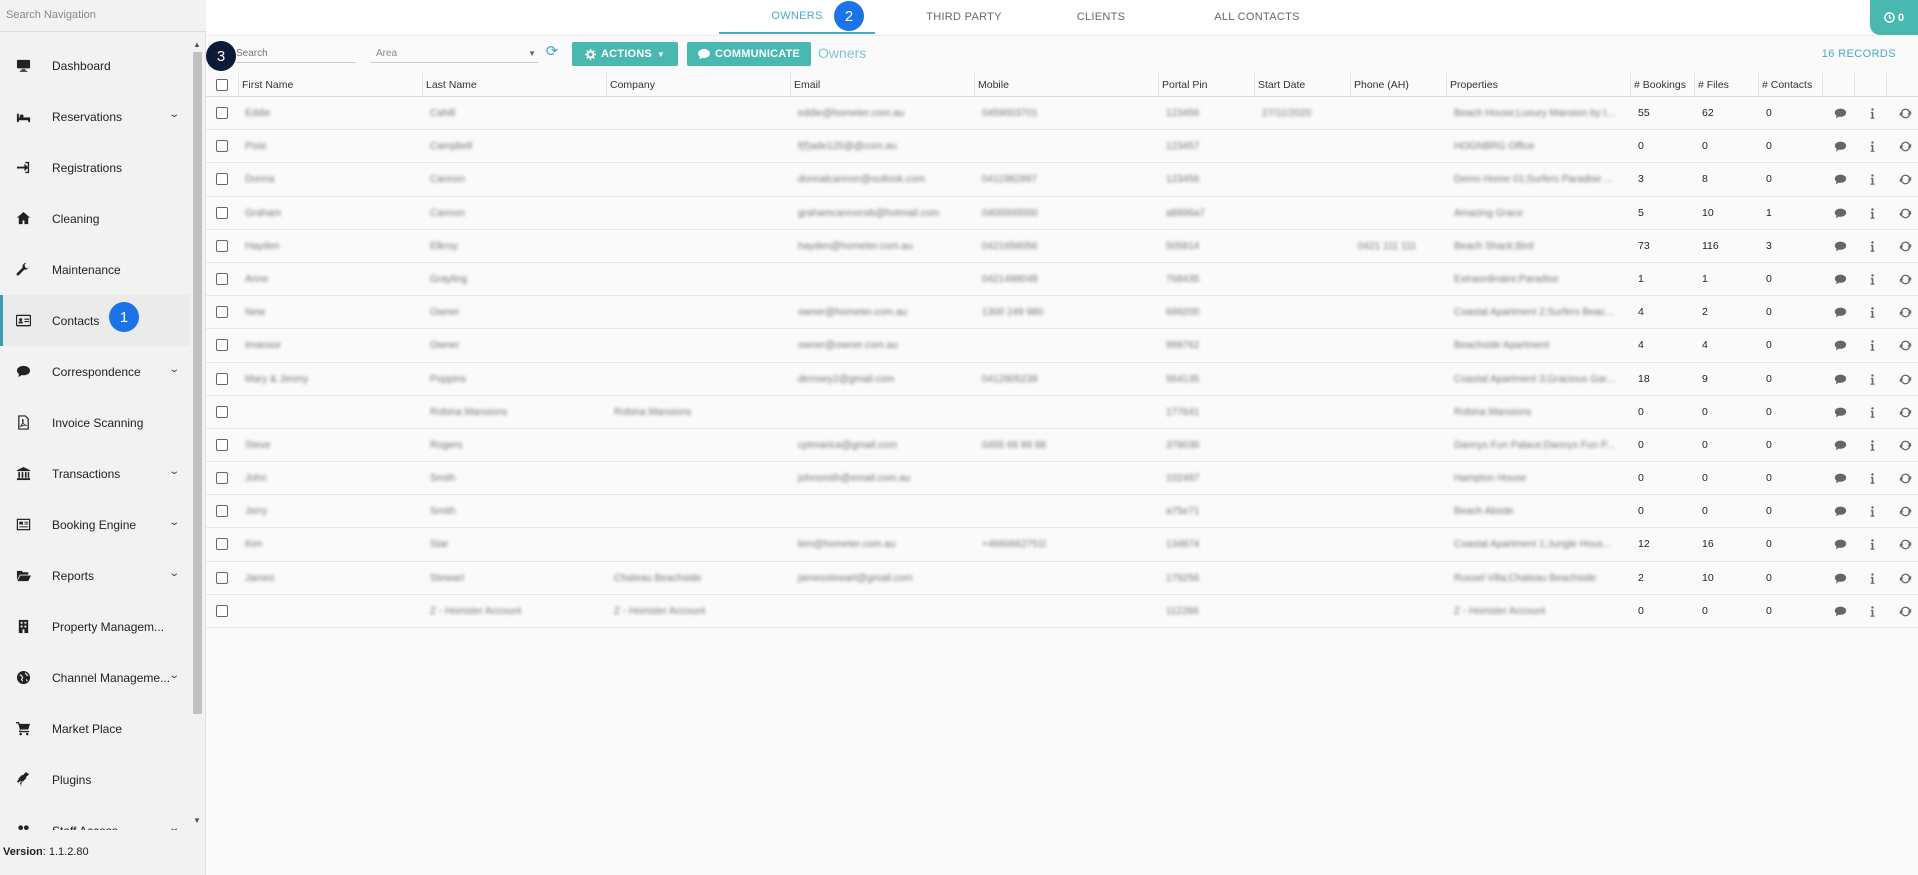  Describe the element at coordinates (95, 167) in the screenshot. I see `sidebar-item-registrations: Registrations` at that location.